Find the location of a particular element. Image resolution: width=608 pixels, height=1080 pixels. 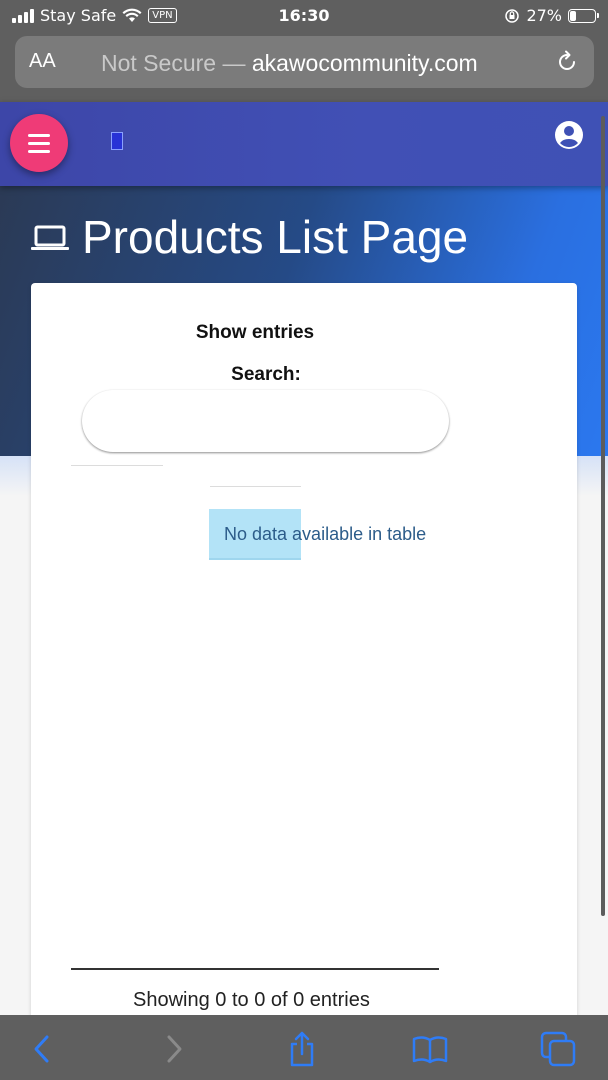

account-circle-icon is located at coordinates (569, 135).